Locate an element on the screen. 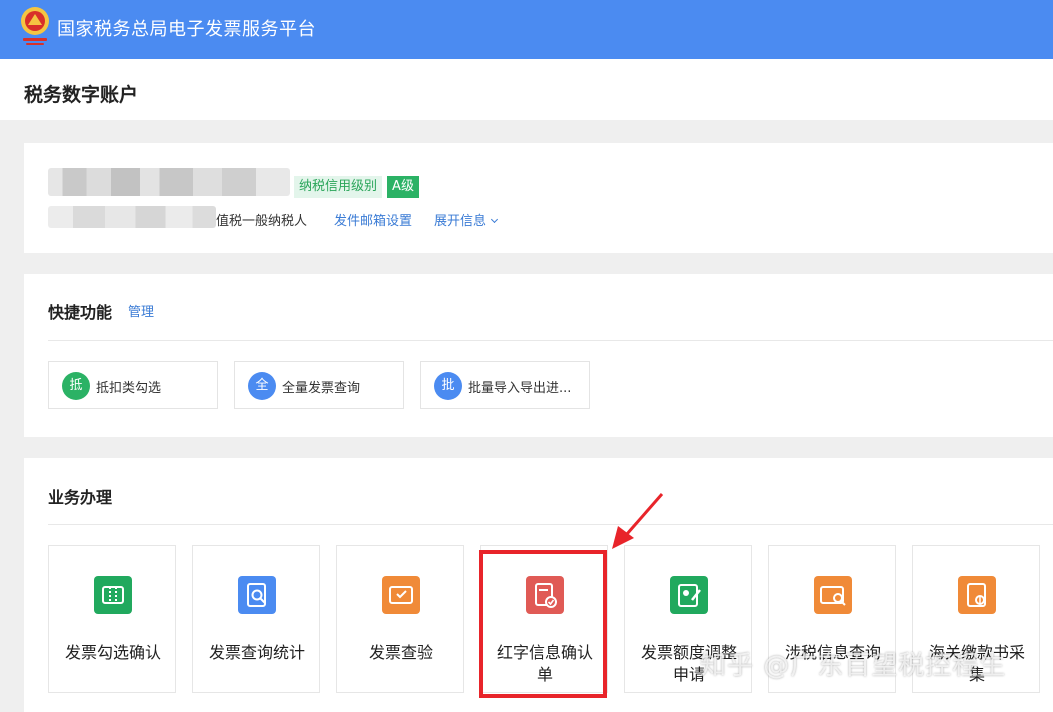  quick-deduction-select-button: 抵 抵扣类勾选 is located at coordinates (133, 385).